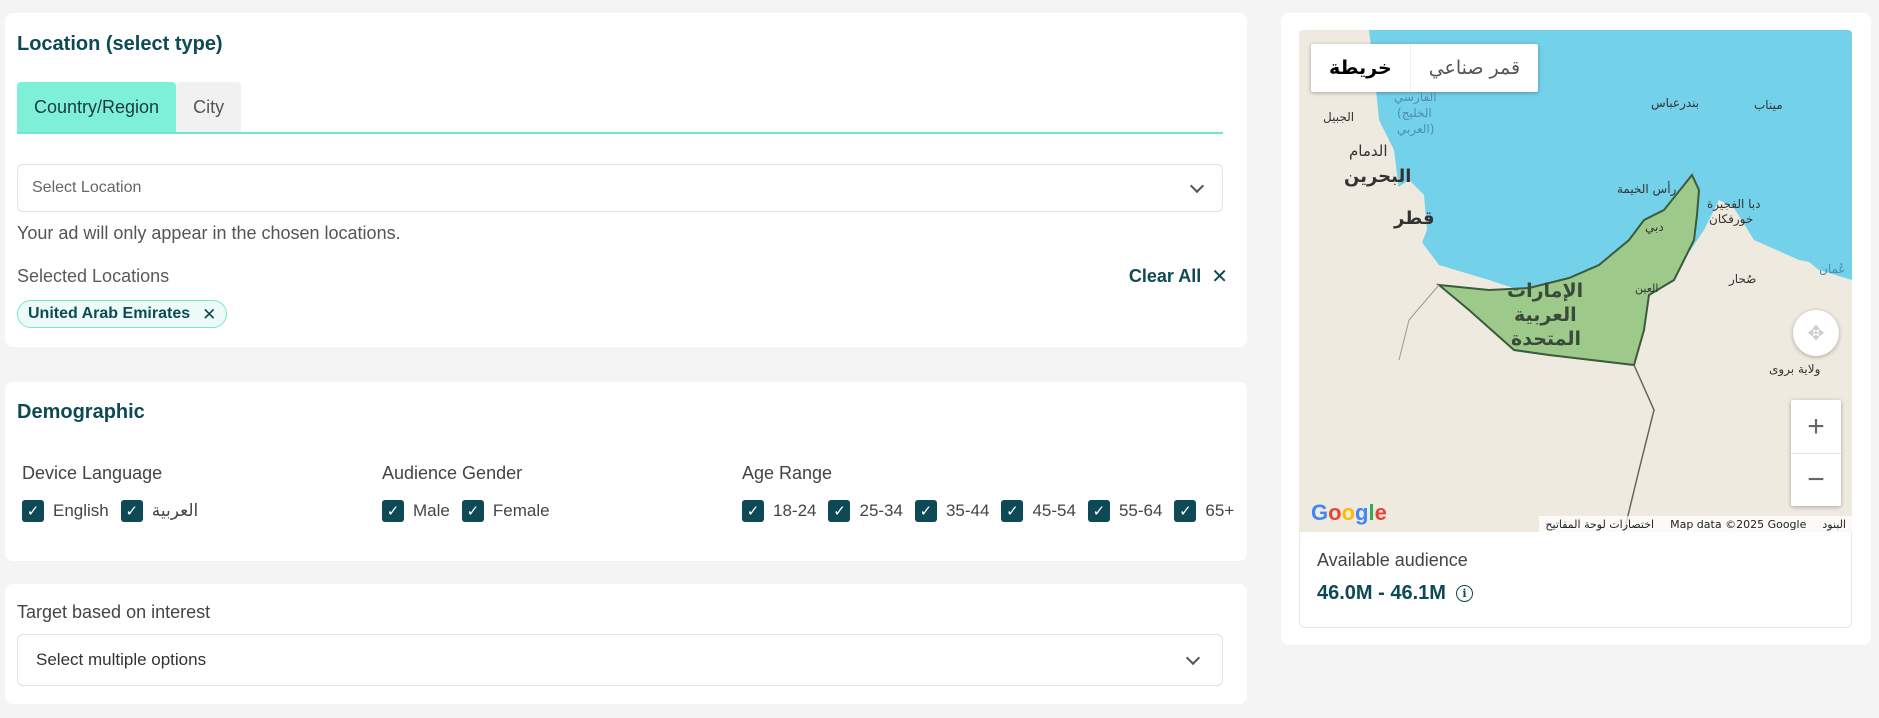  I want to click on keyboard-shortcuts-link: اختصارات لوحة المفاتيح, so click(1599, 524).